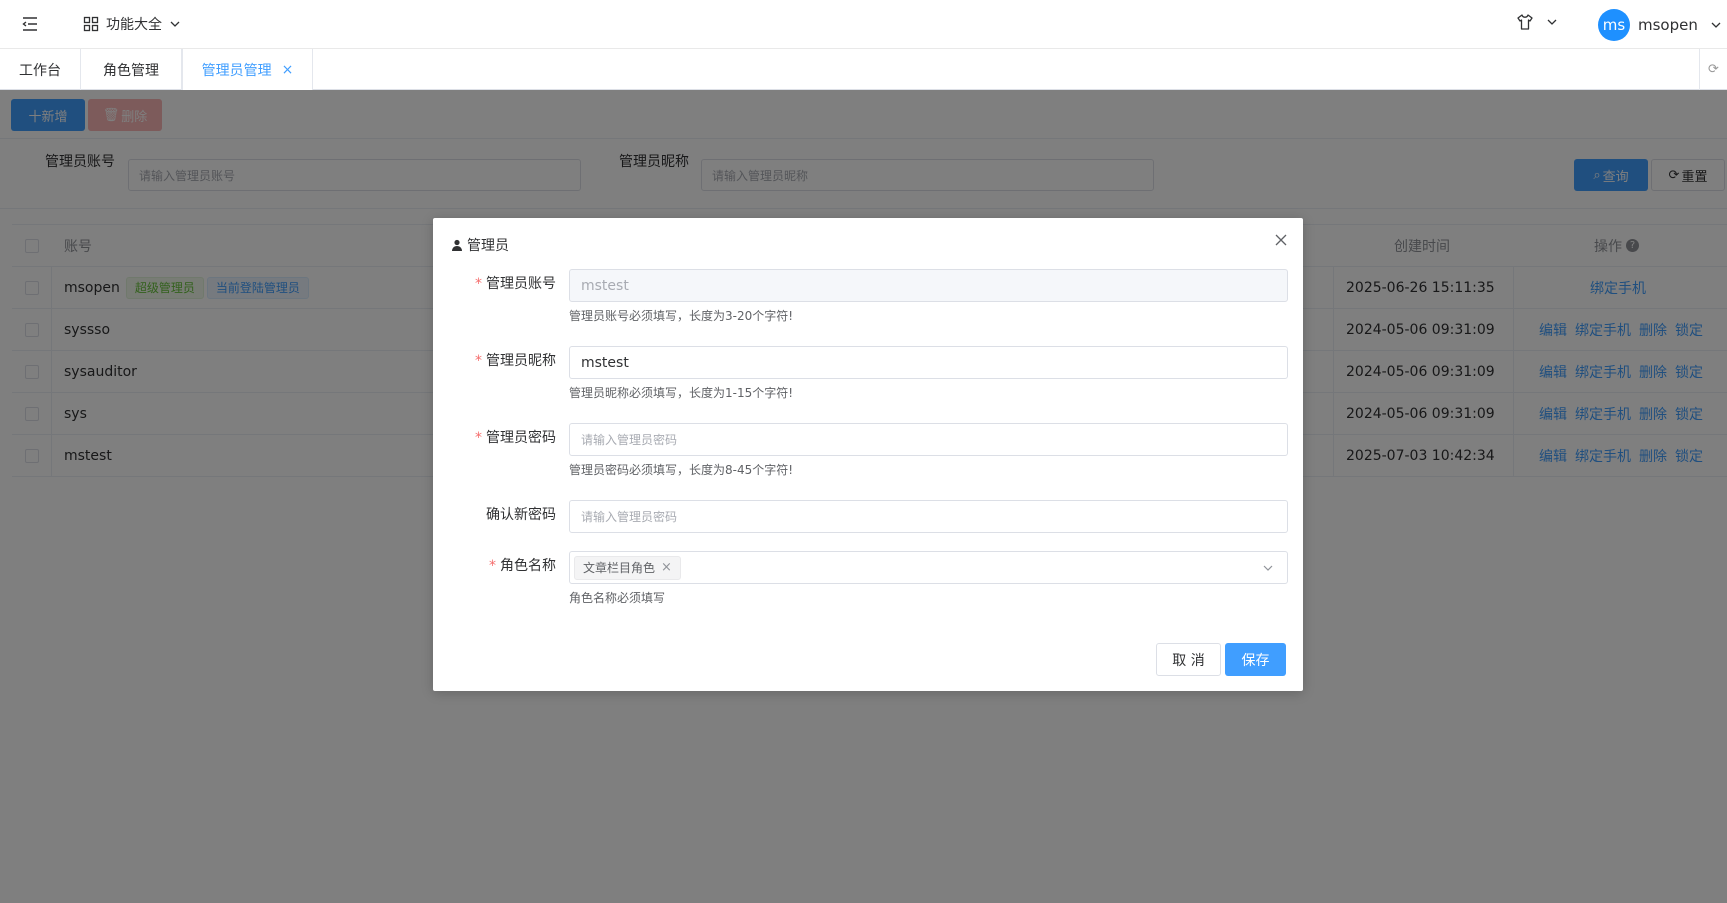 This screenshot has width=1727, height=903. I want to click on account-field: mstest, so click(928, 285).